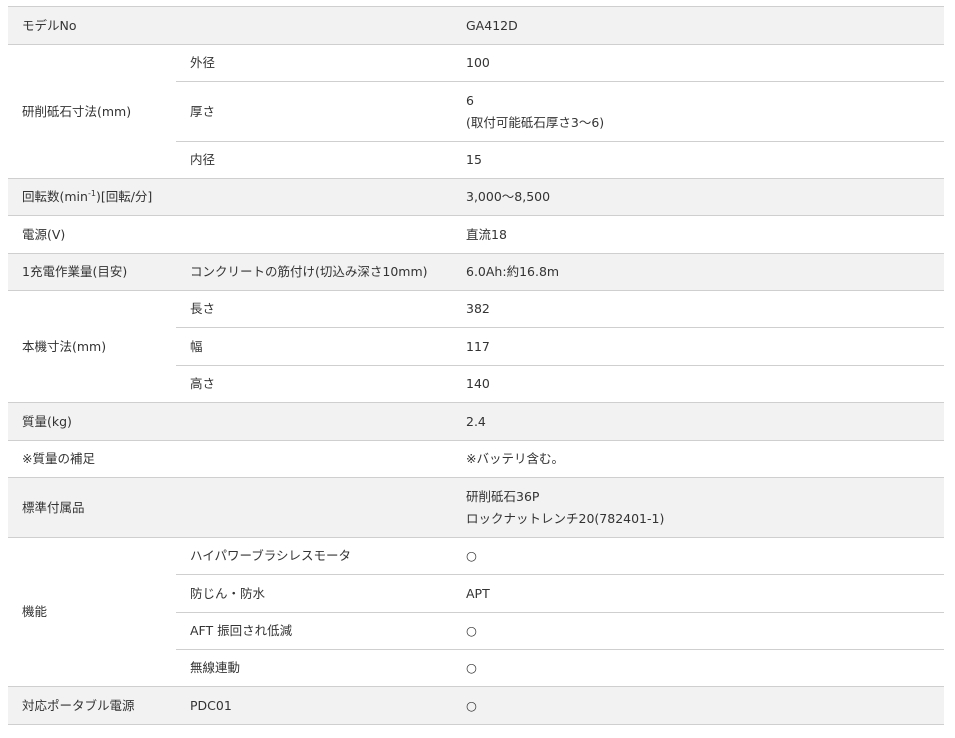 The image size is (955, 738). I want to click on wheel-thick-value: 6, so click(470, 100).